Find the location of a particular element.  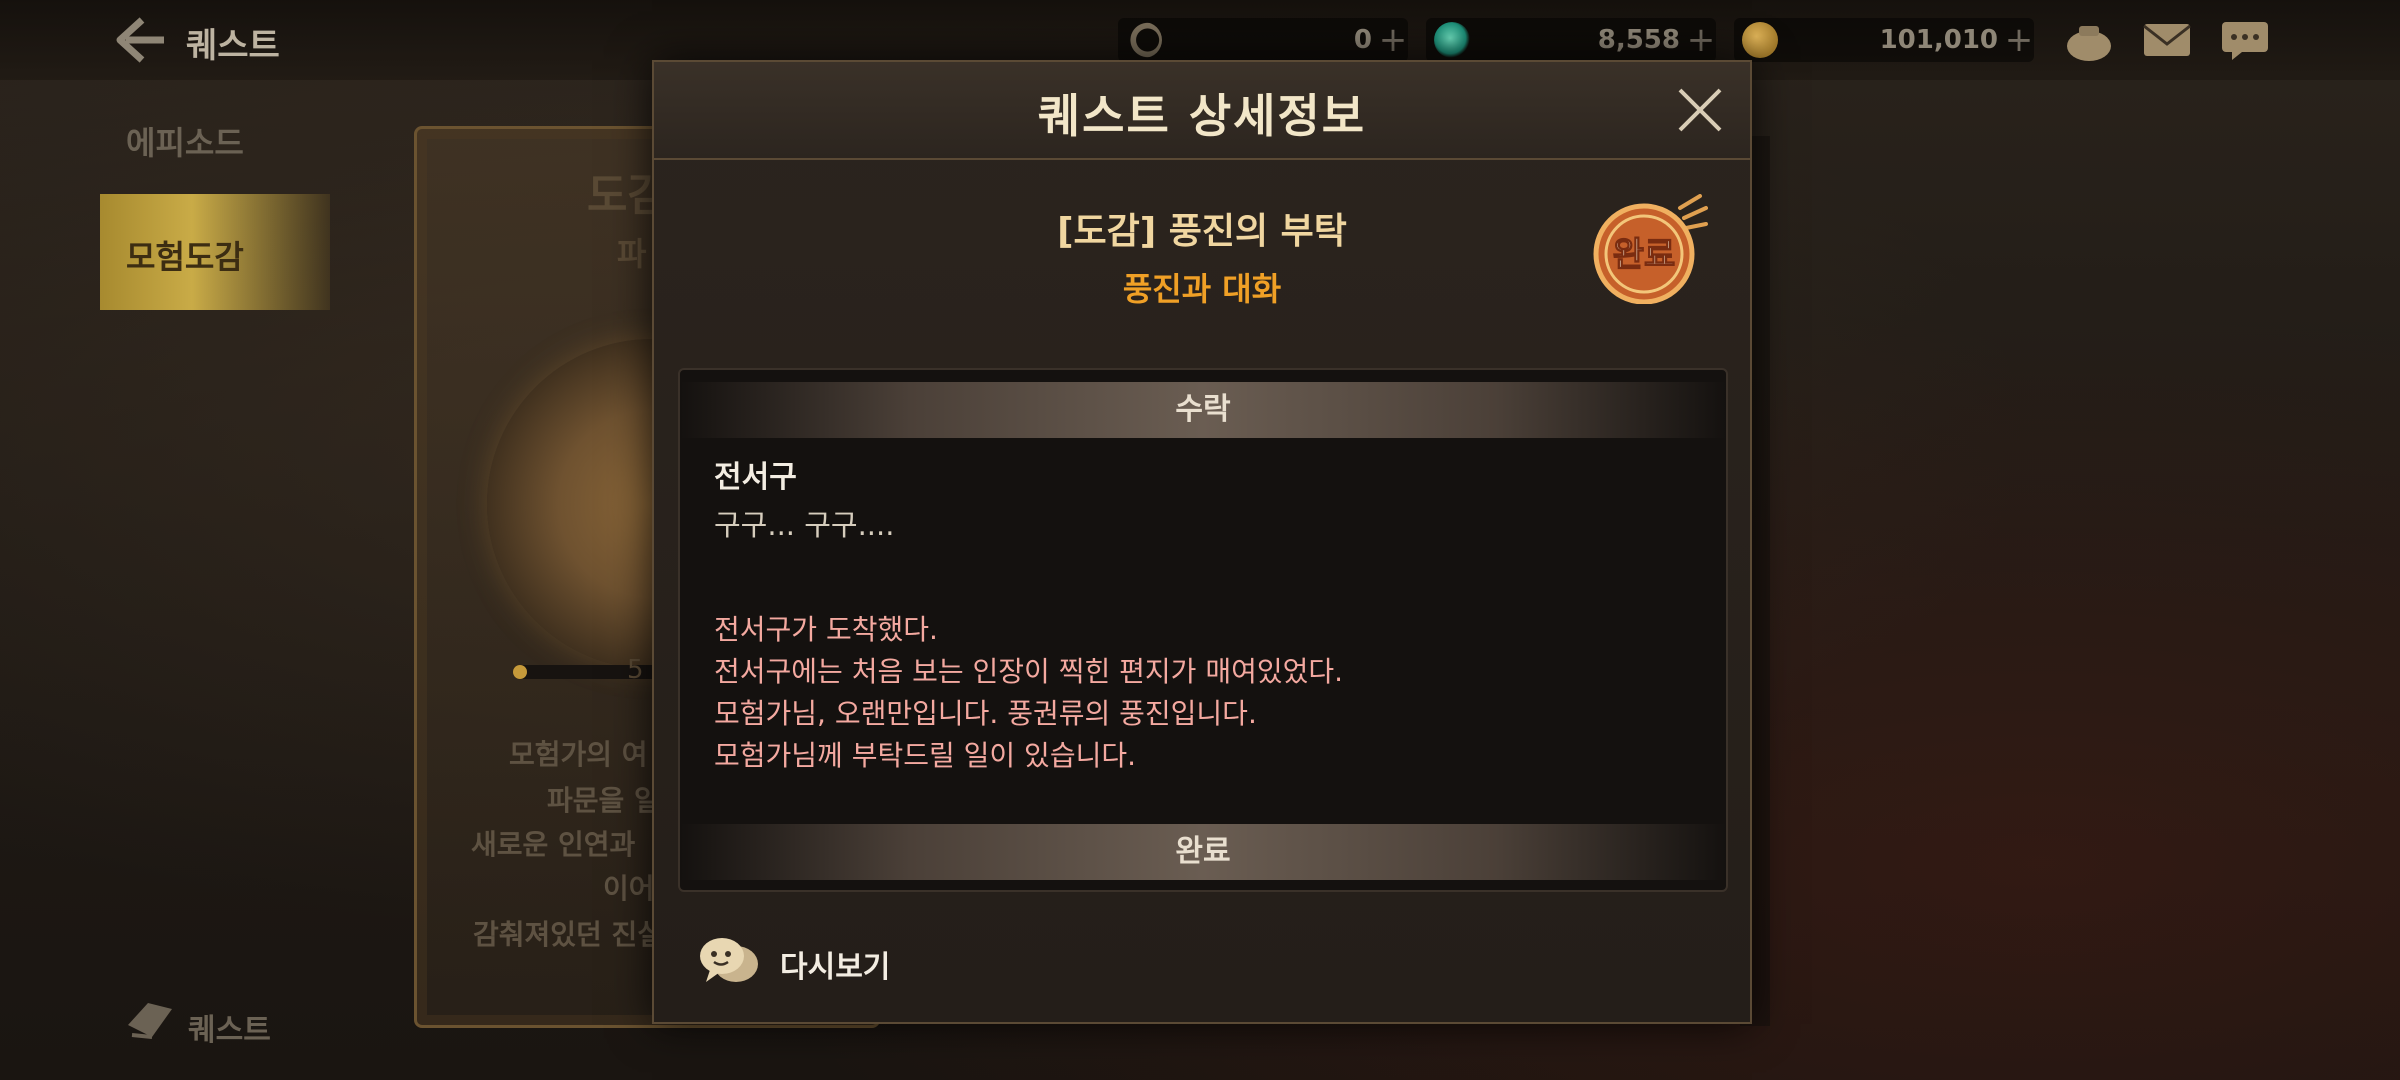

codex-description-line: 감춰져있던 진실 is located at coordinates (568, 934).